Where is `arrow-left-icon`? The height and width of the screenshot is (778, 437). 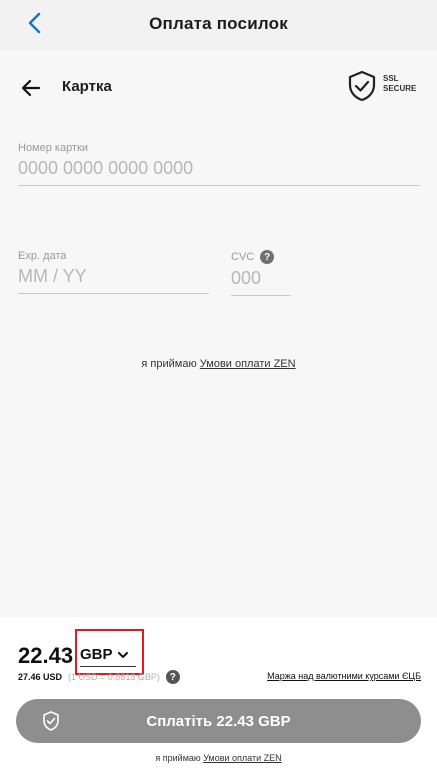
arrow-left-icon is located at coordinates (31, 88).